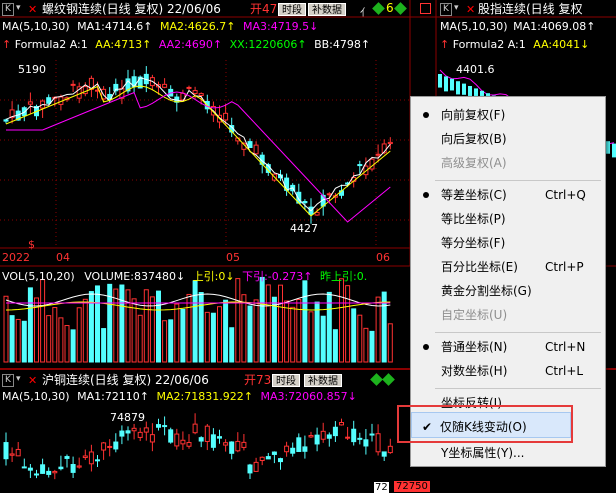  What do you see at coordinates (508, 347) in the screenshot?
I see `menu-item-normal-axis: 普通坐标(N) Ctrl+N` at bounding box center [508, 347].